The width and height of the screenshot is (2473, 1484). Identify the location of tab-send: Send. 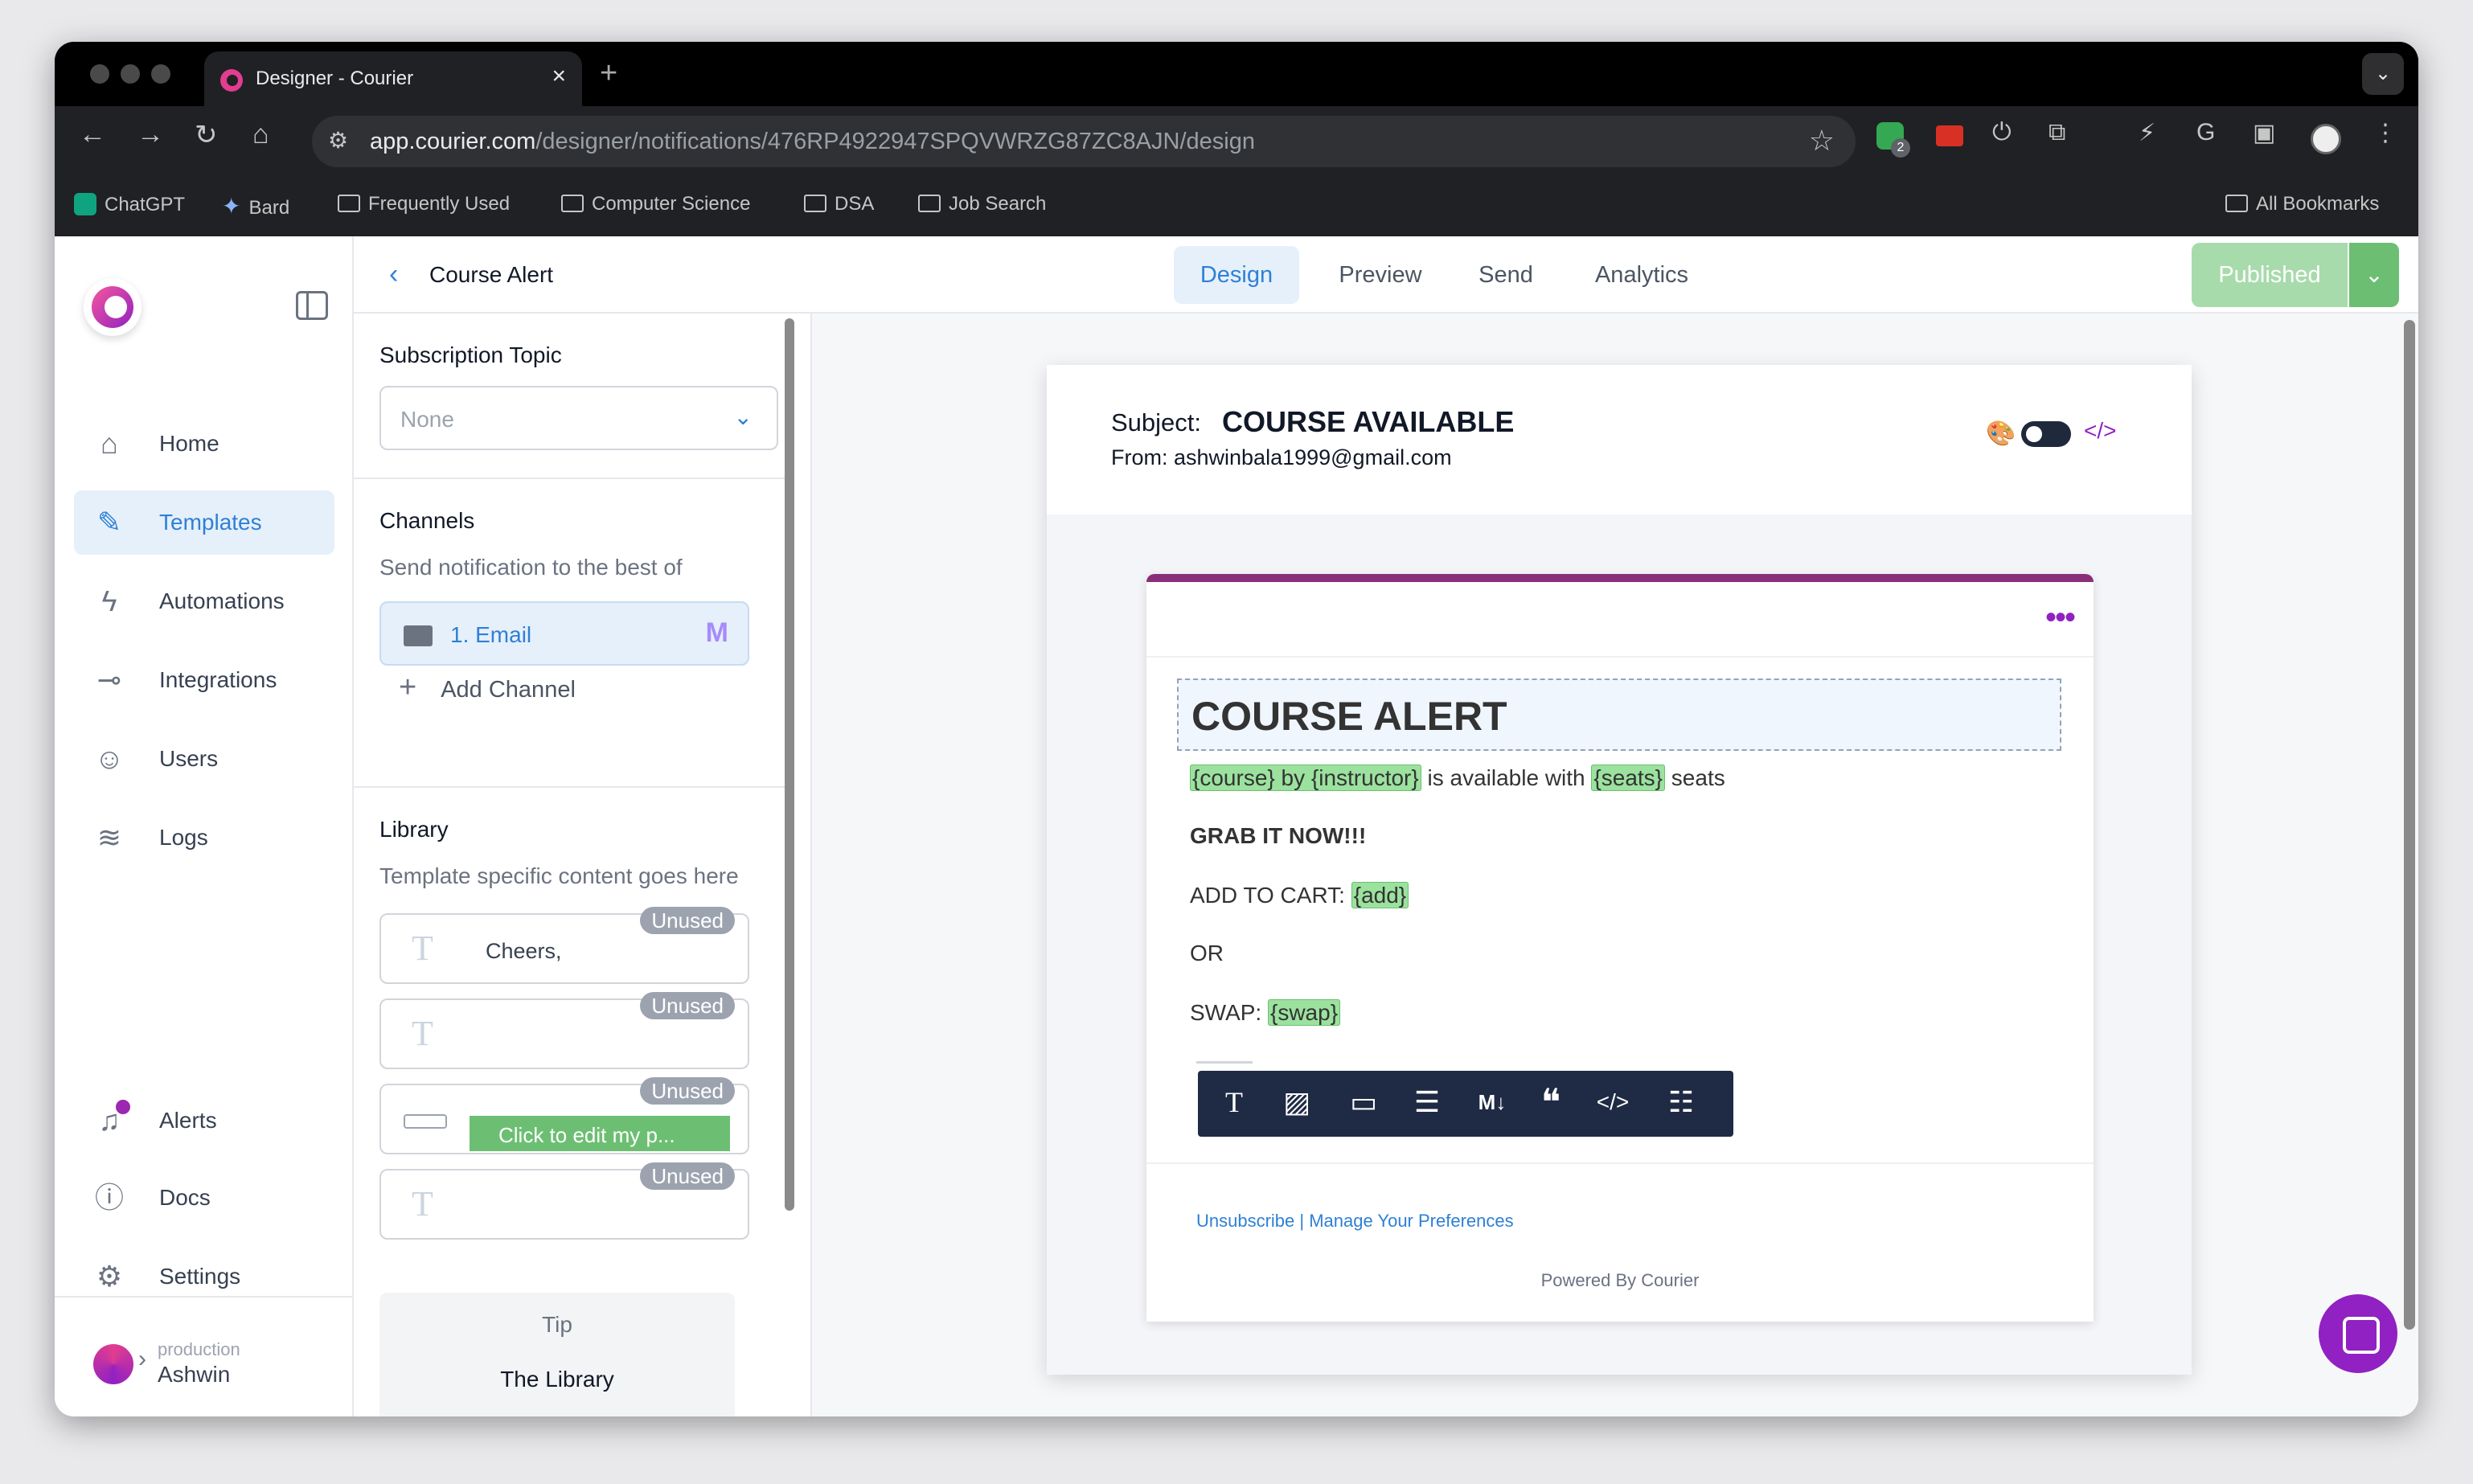
(1506, 275).